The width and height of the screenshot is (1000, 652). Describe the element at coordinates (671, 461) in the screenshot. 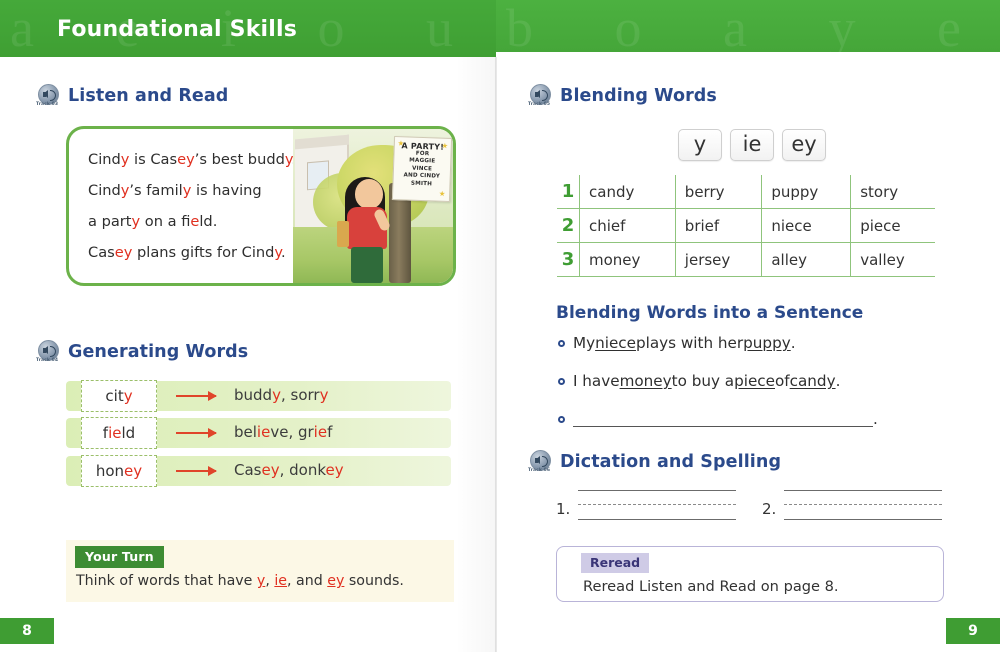

I see `section-title-text: Dictation and Spelling` at that location.